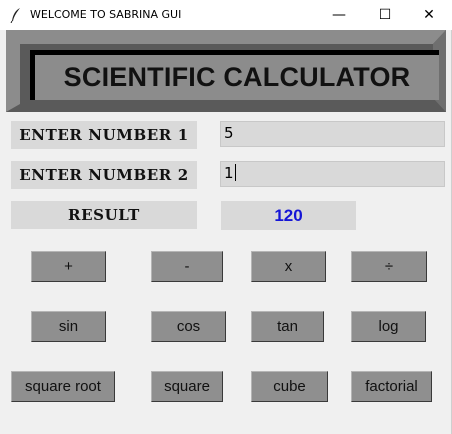 The height and width of the screenshot is (434, 452). I want to click on cube-button: cube, so click(289, 386).